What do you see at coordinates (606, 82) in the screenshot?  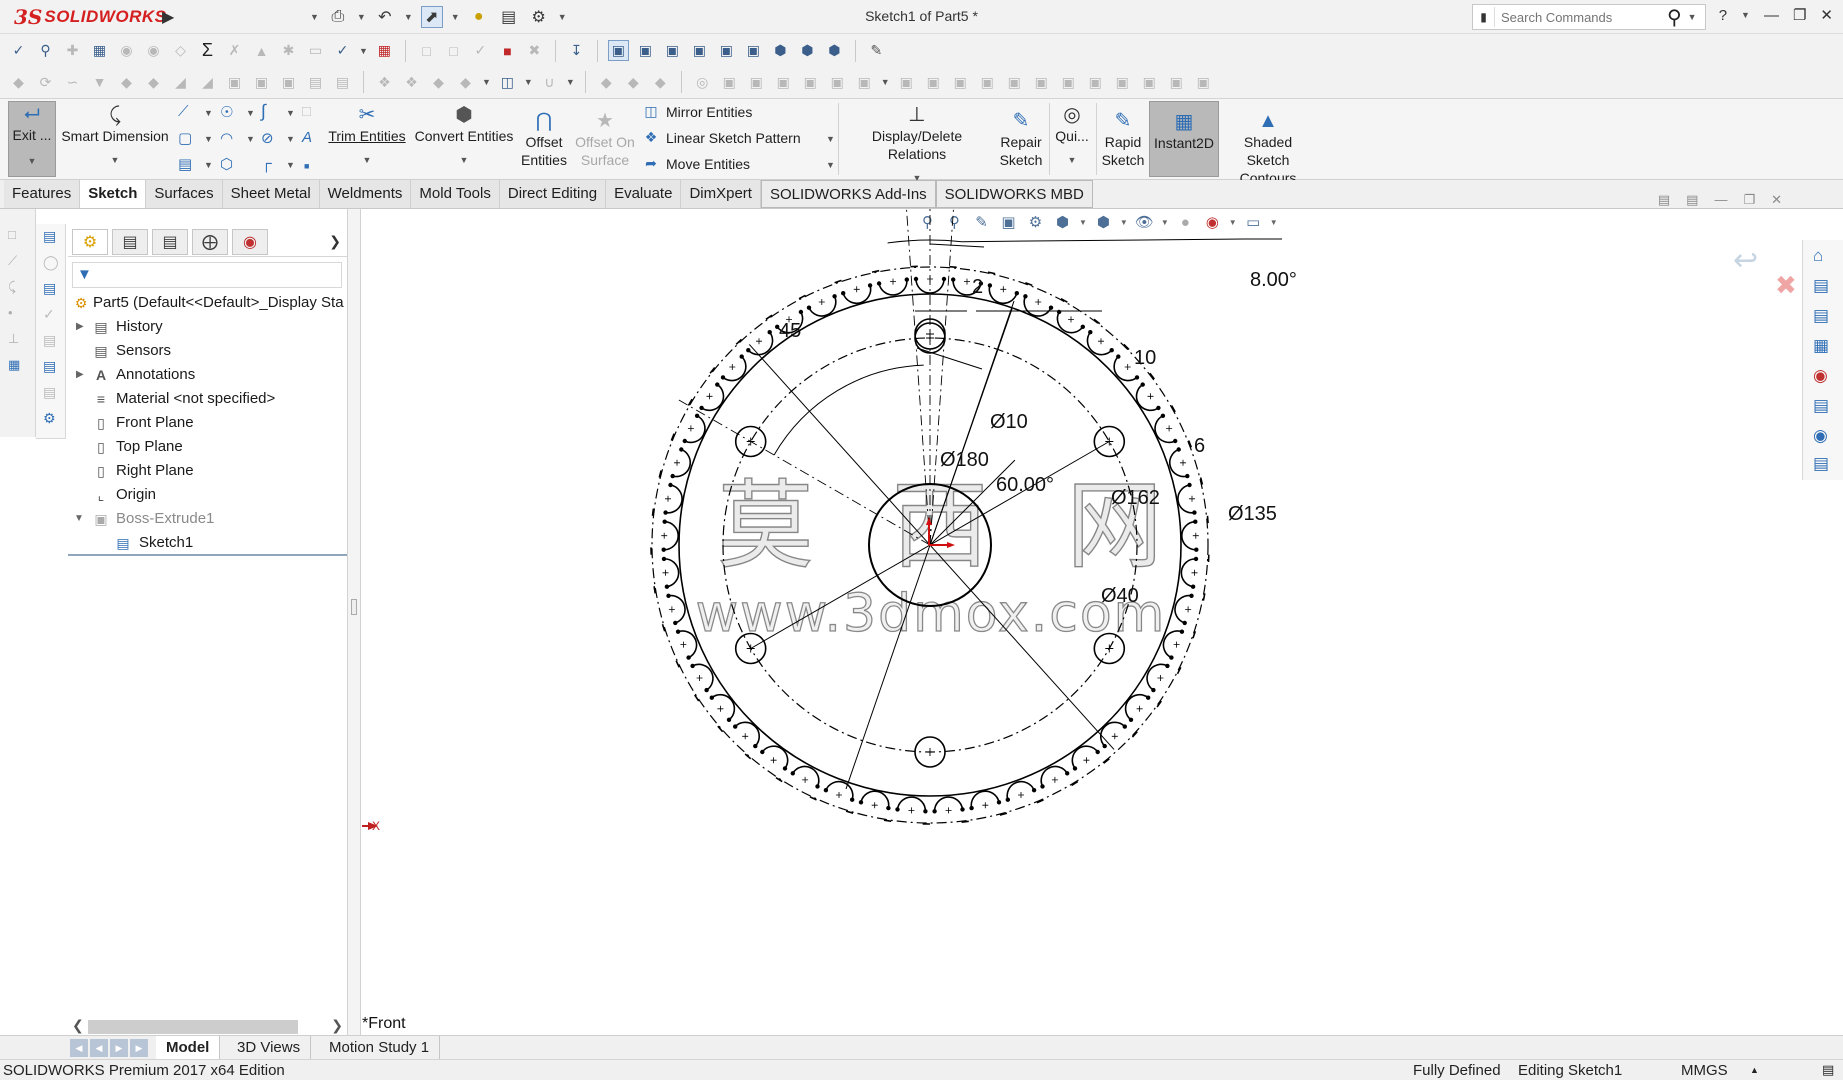 I see `instant3d-icon: ◆` at bounding box center [606, 82].